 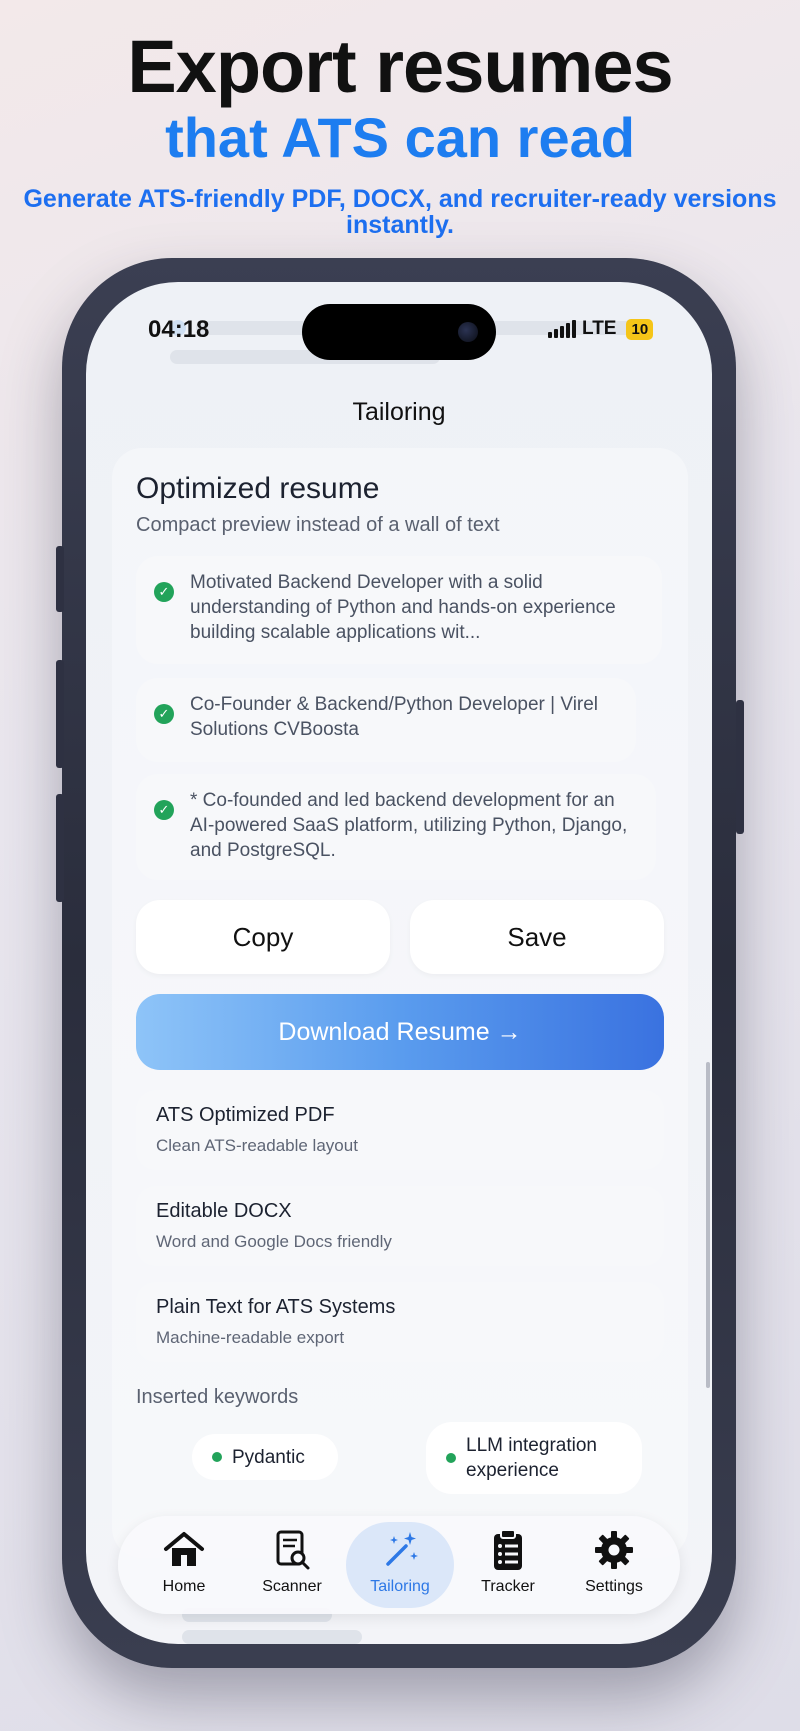 I want to click on tab-scanner: Scanner, so click(x=292, y=1565).